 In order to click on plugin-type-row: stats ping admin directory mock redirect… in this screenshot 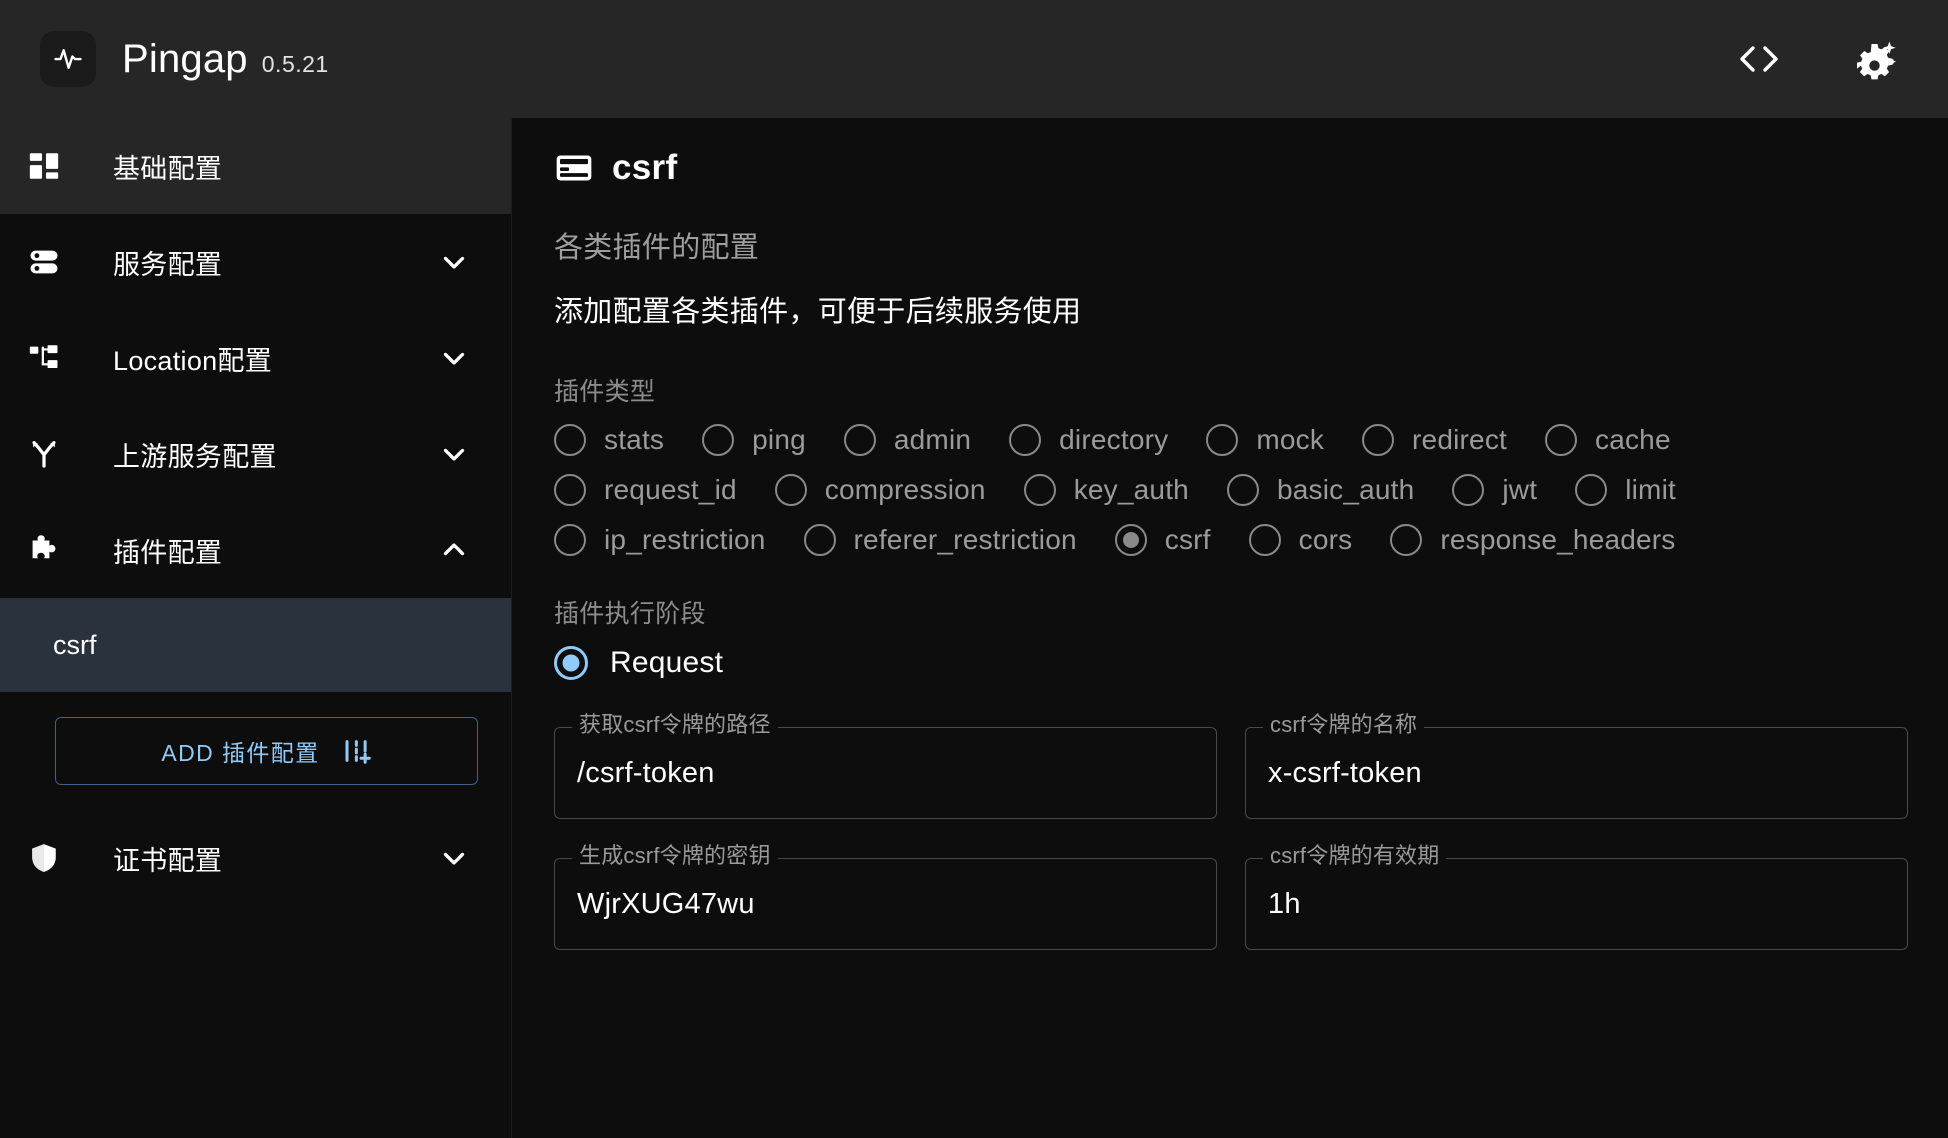, I will do `click(1231, 440)`.